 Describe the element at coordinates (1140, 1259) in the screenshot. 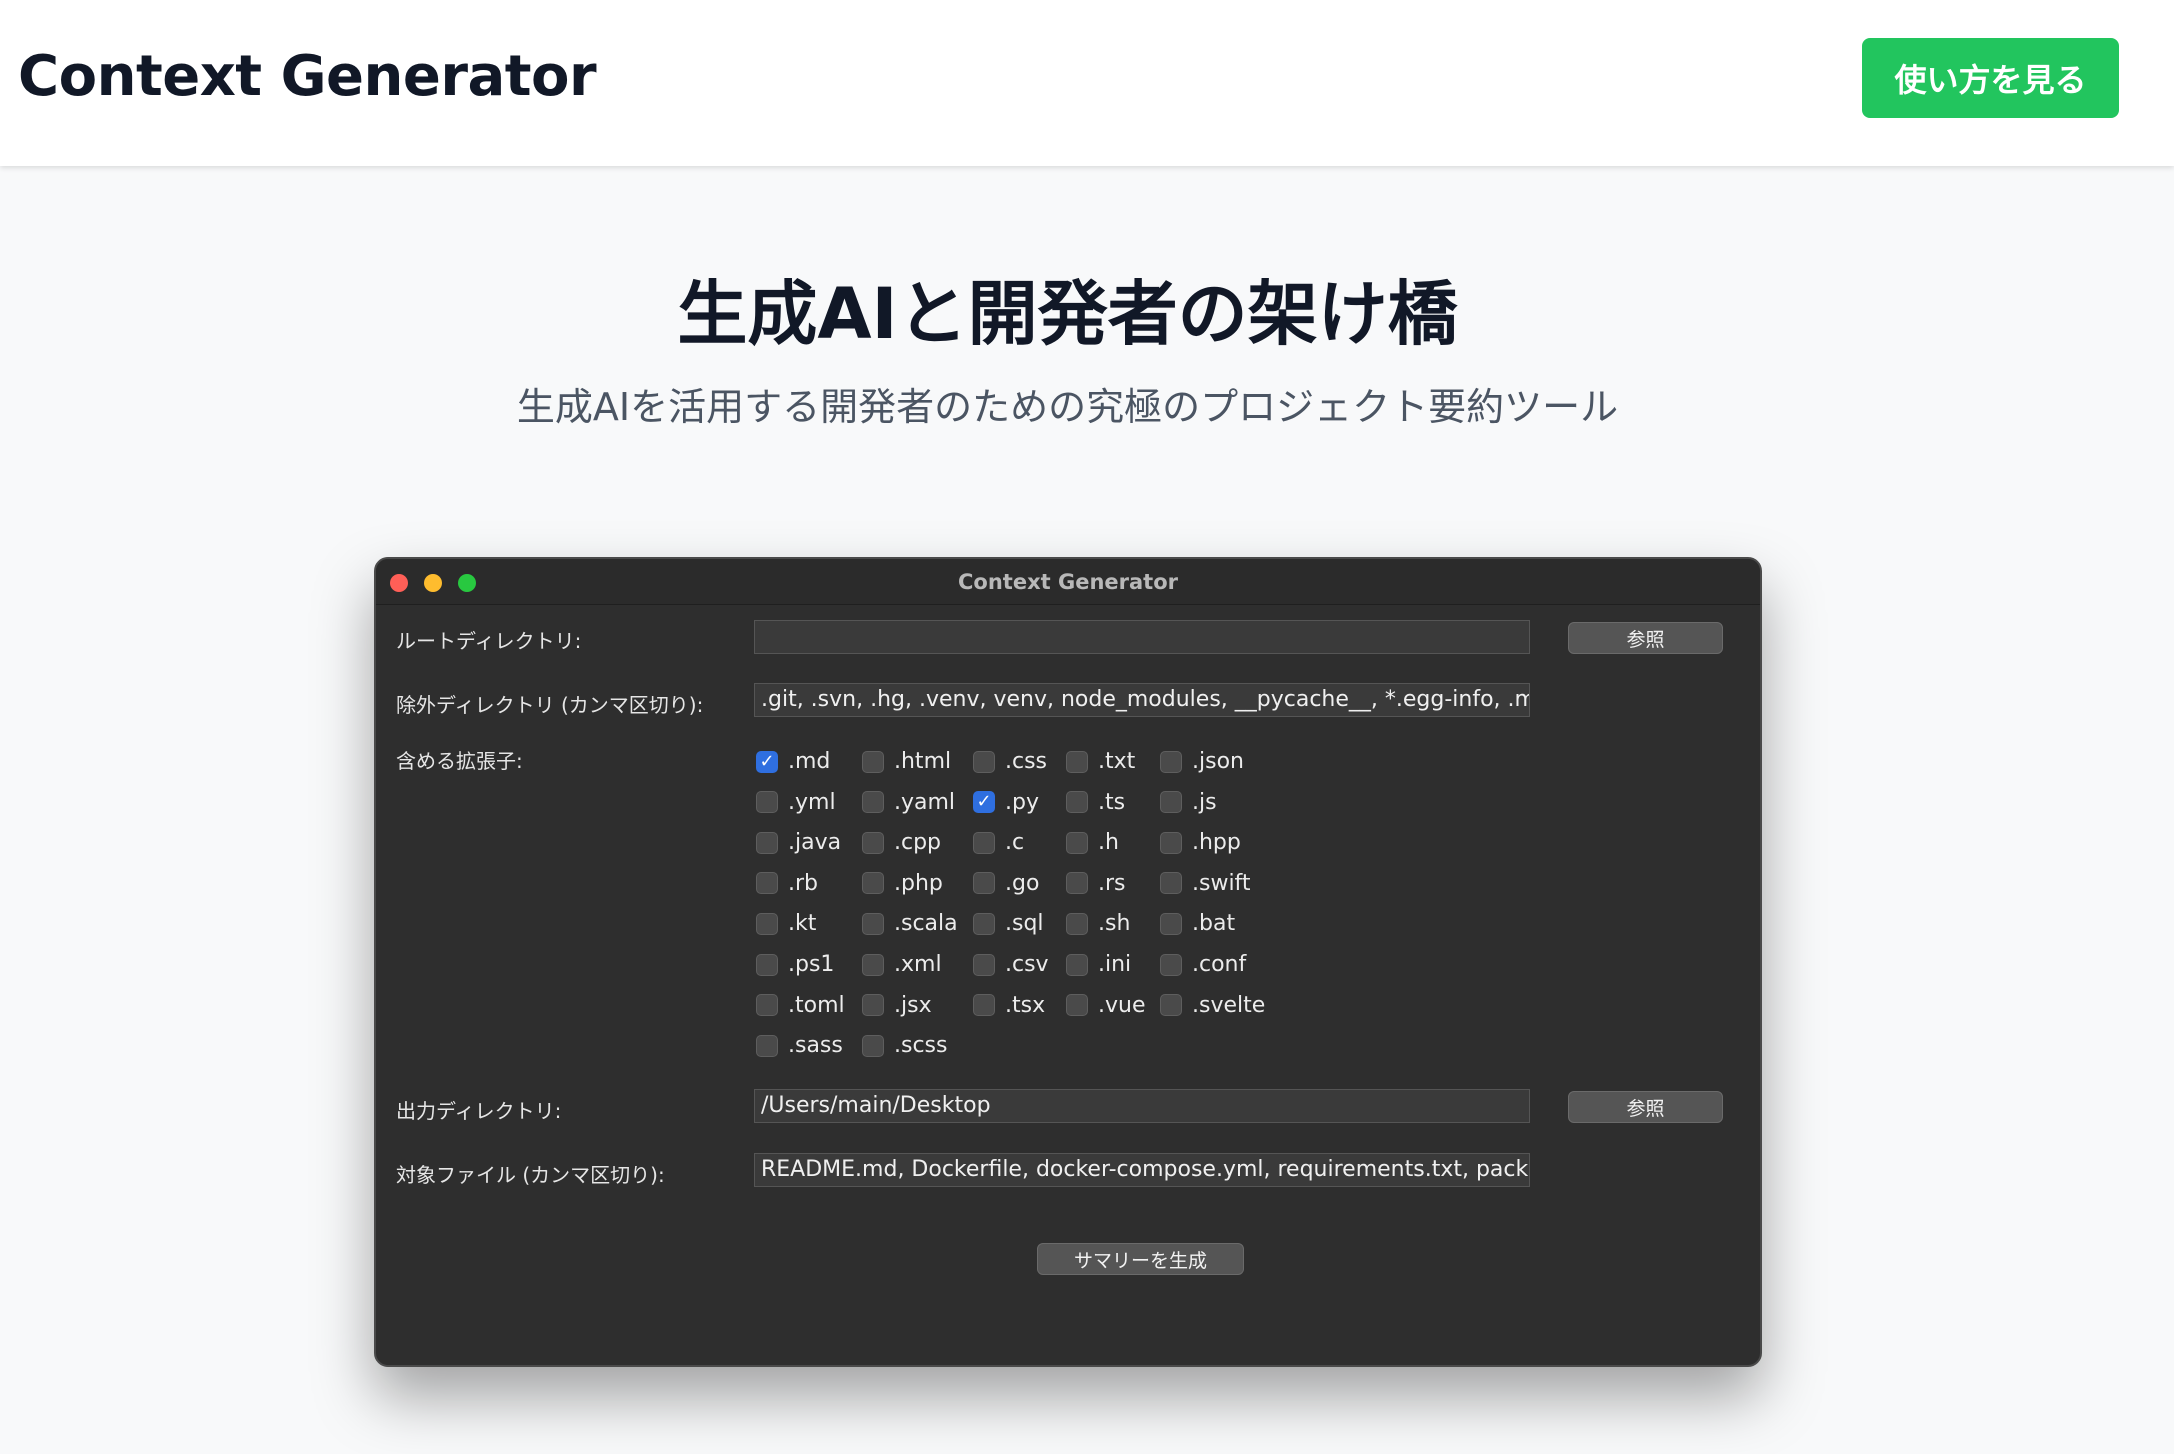

I see `generate-summary-button: サマリーを生成` at that location.